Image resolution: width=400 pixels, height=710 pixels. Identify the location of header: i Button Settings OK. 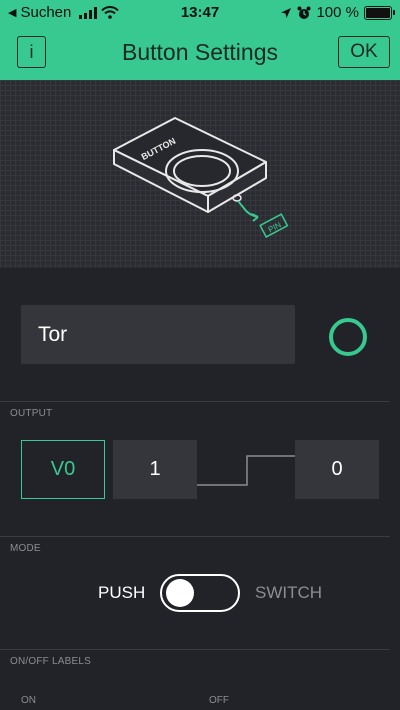
(200, 53).